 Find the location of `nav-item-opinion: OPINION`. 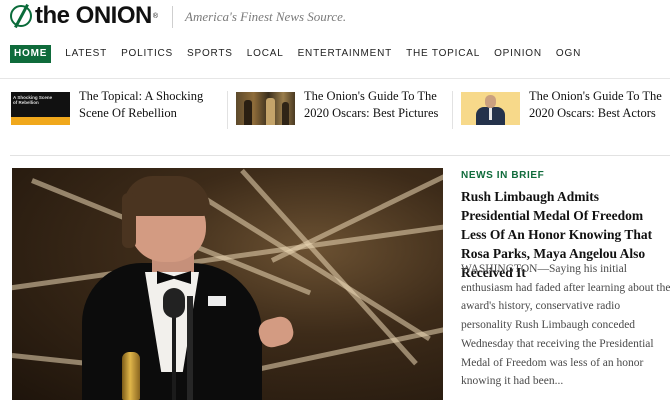

nav-item-opinion: OPINION is located at coordinates (518, 54).